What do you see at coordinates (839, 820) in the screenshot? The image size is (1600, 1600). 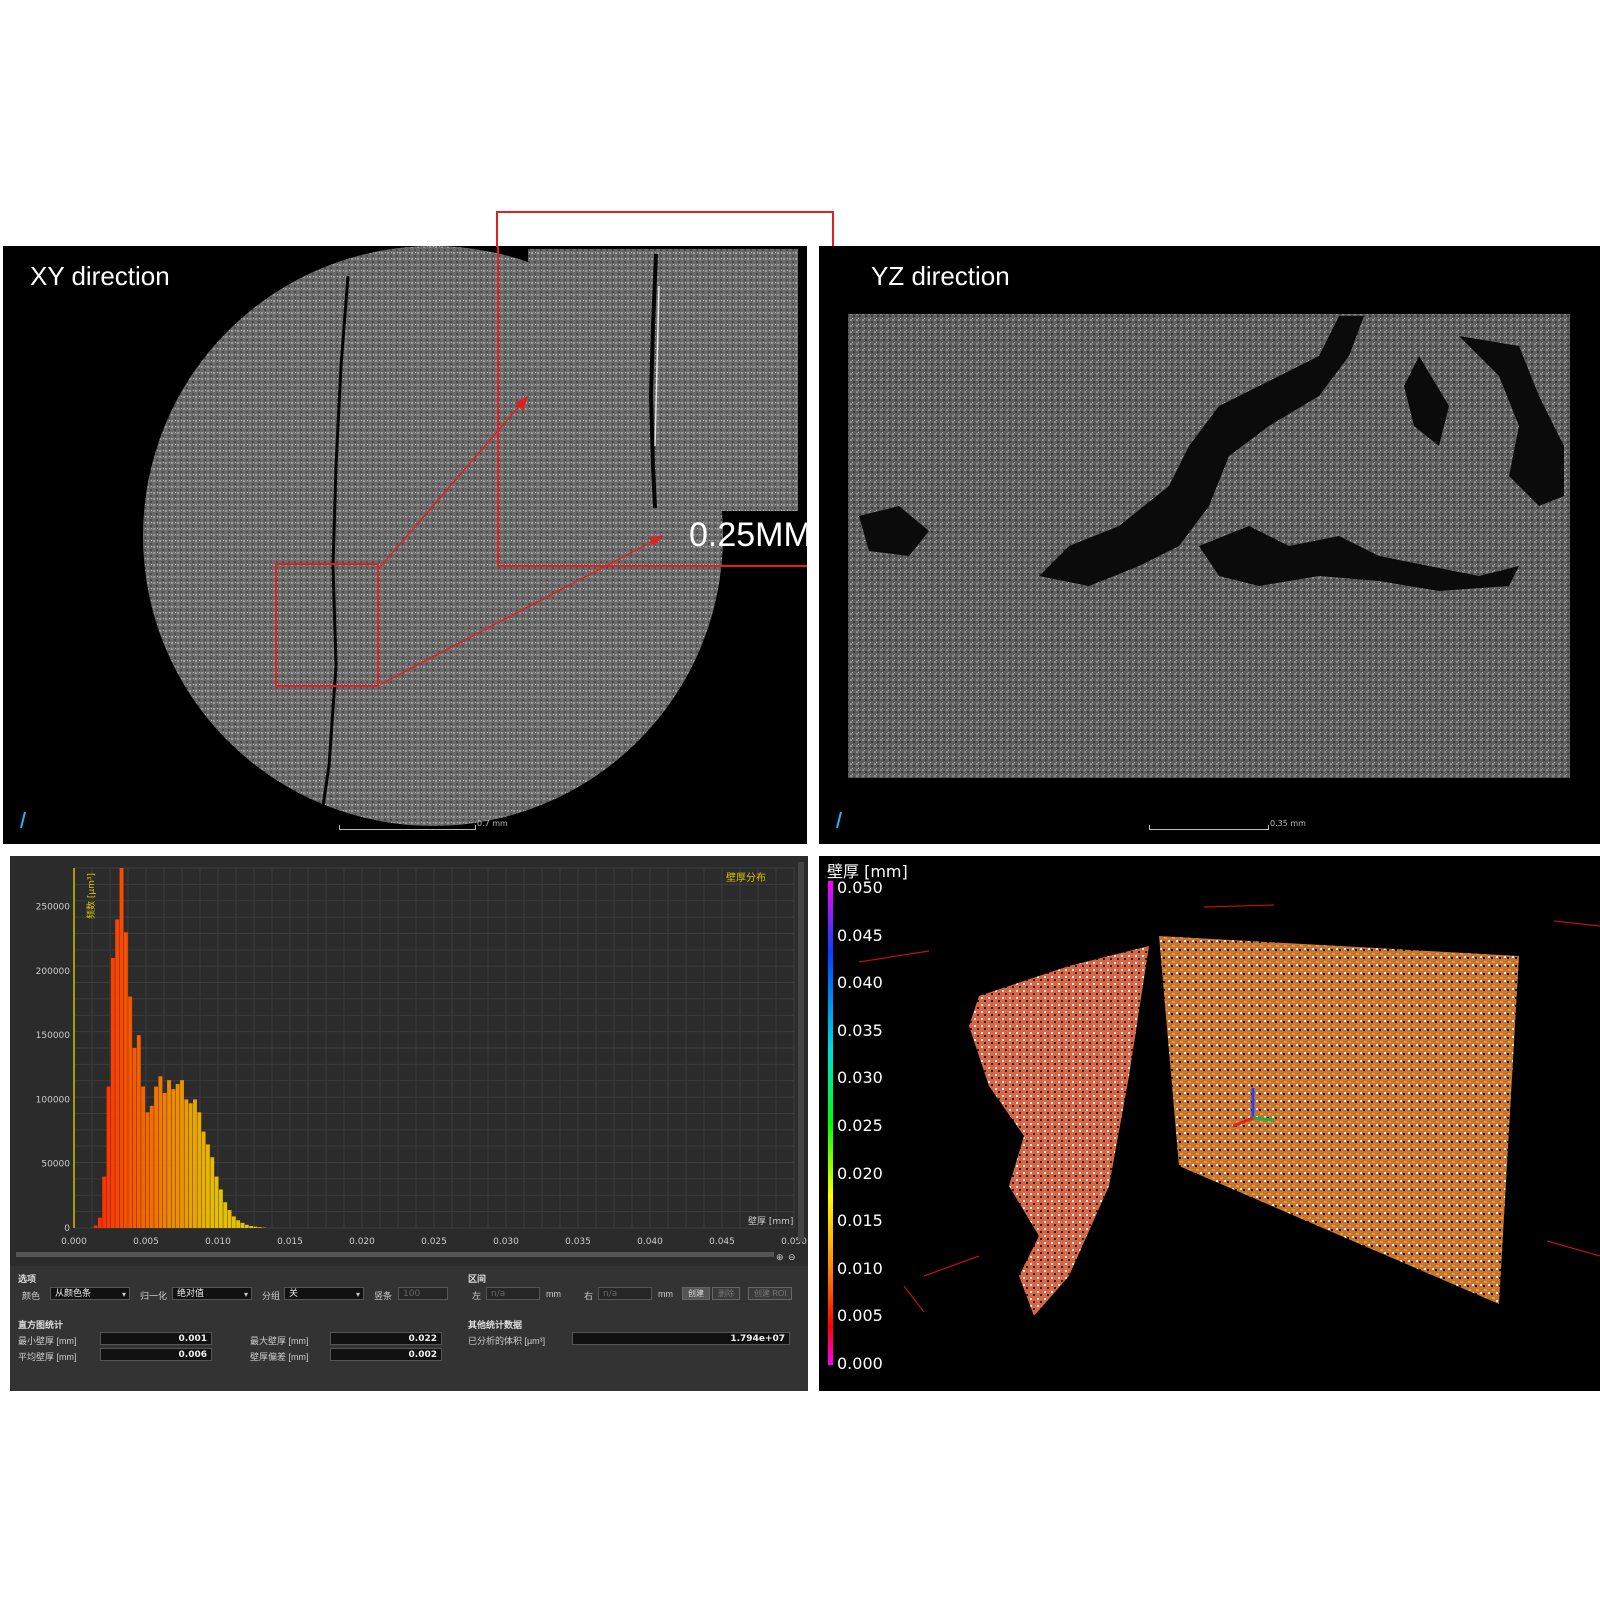 I see `yz-axis-indicator` at bounding box center [839, 820].